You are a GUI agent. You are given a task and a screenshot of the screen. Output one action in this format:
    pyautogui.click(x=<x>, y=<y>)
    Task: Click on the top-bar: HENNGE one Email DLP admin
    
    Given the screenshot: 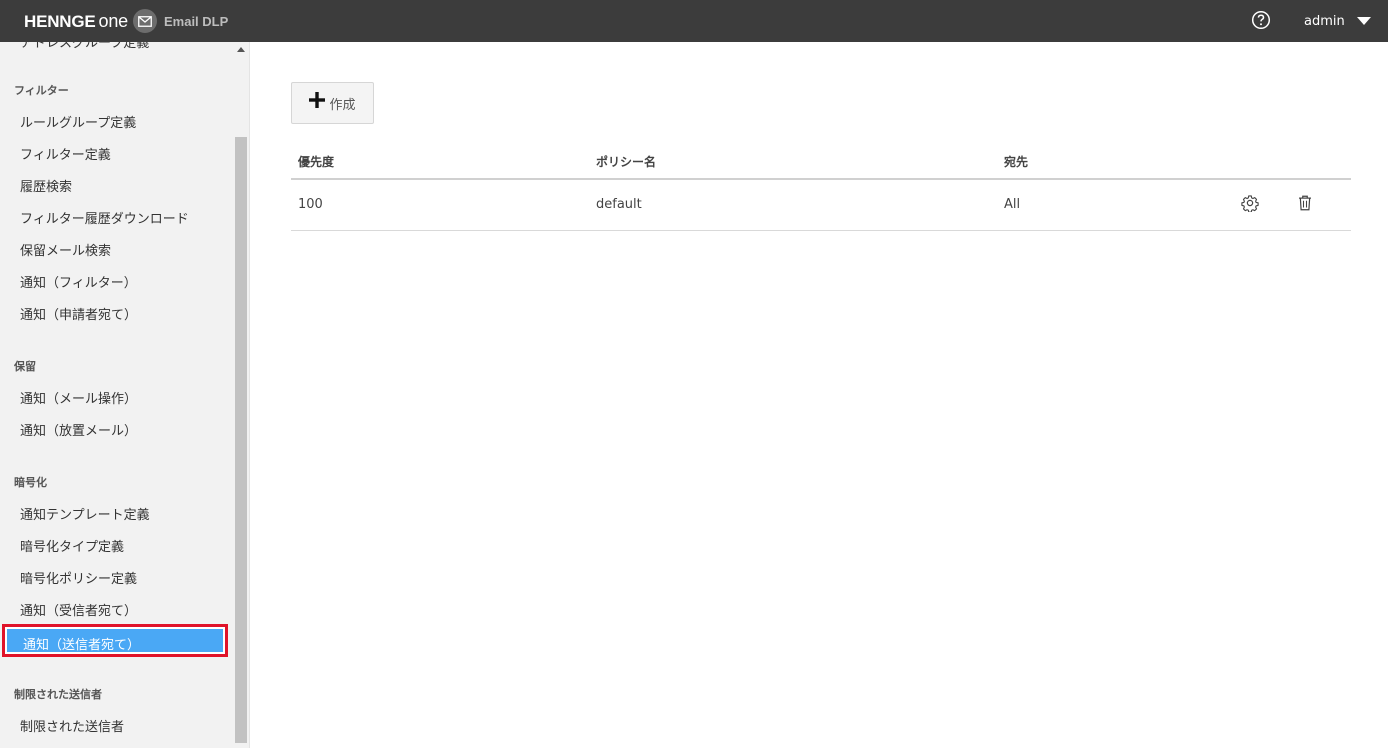 What is the action you would take?
    pyautogui.click(x=694, y=21)
    